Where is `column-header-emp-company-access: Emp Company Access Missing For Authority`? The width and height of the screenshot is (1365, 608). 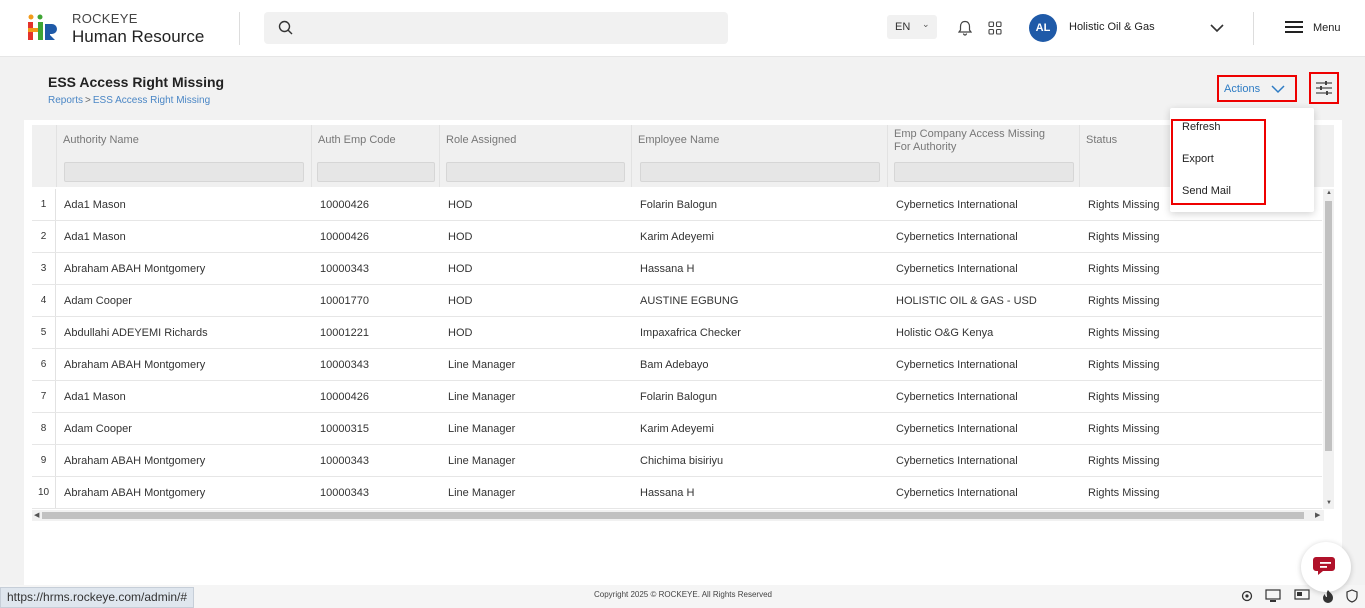 column-header-emp-company-access: Emp Company Access Missing For Authority is located at coordinates (983, 156).